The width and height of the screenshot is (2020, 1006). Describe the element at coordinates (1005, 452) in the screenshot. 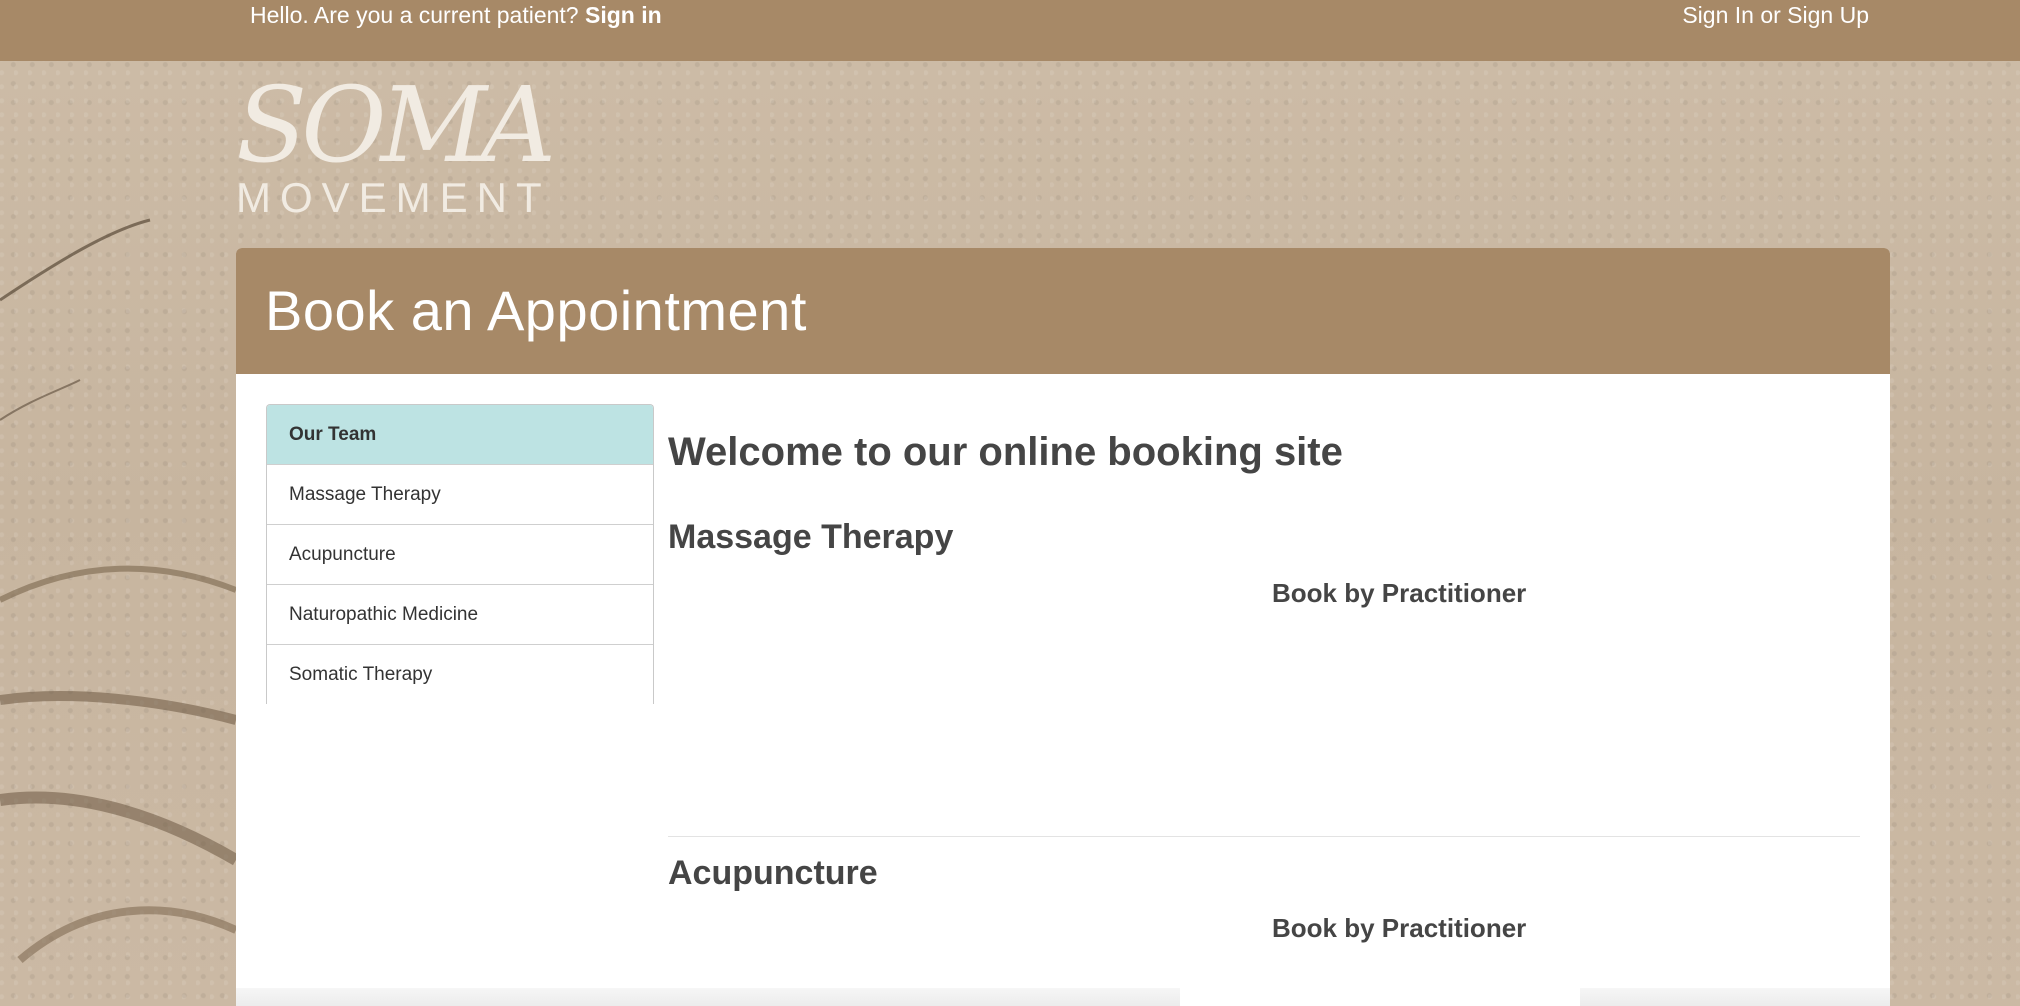

I see `welcome-heading: Welcome to our online booking site` at that location.